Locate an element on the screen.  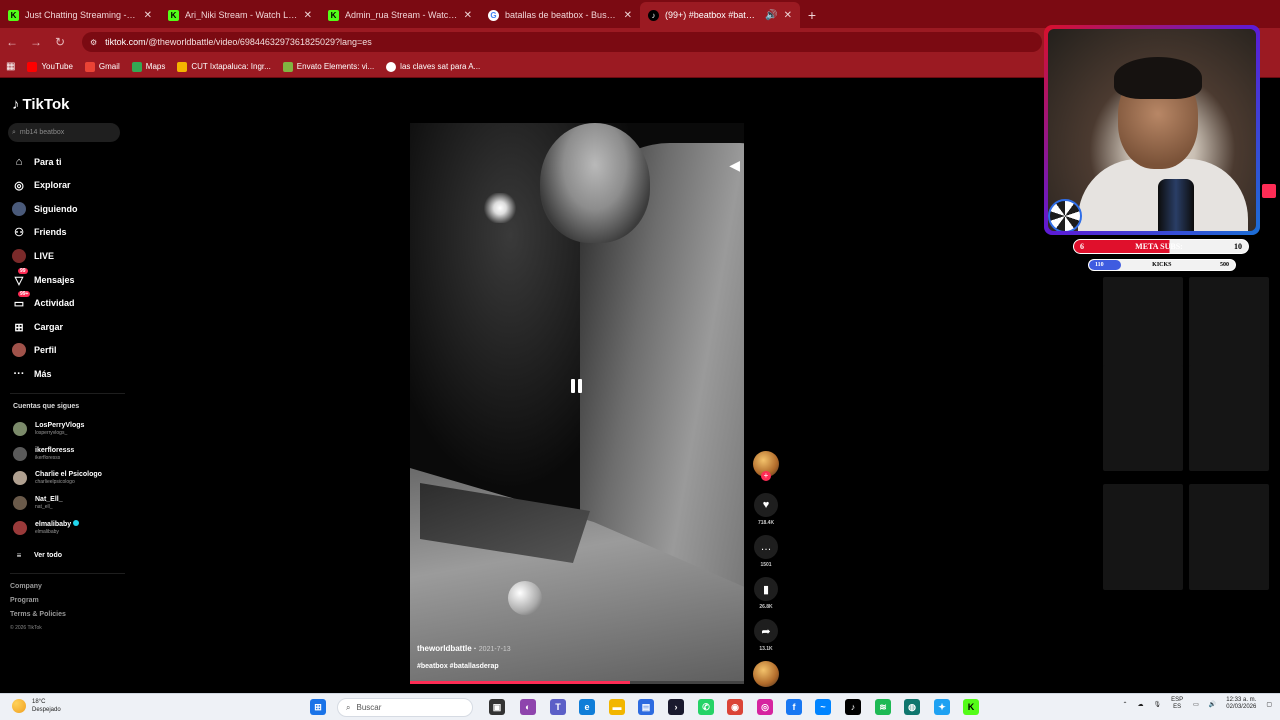
whatsapp-icon: ✆ is located at coordinates (706, 707).